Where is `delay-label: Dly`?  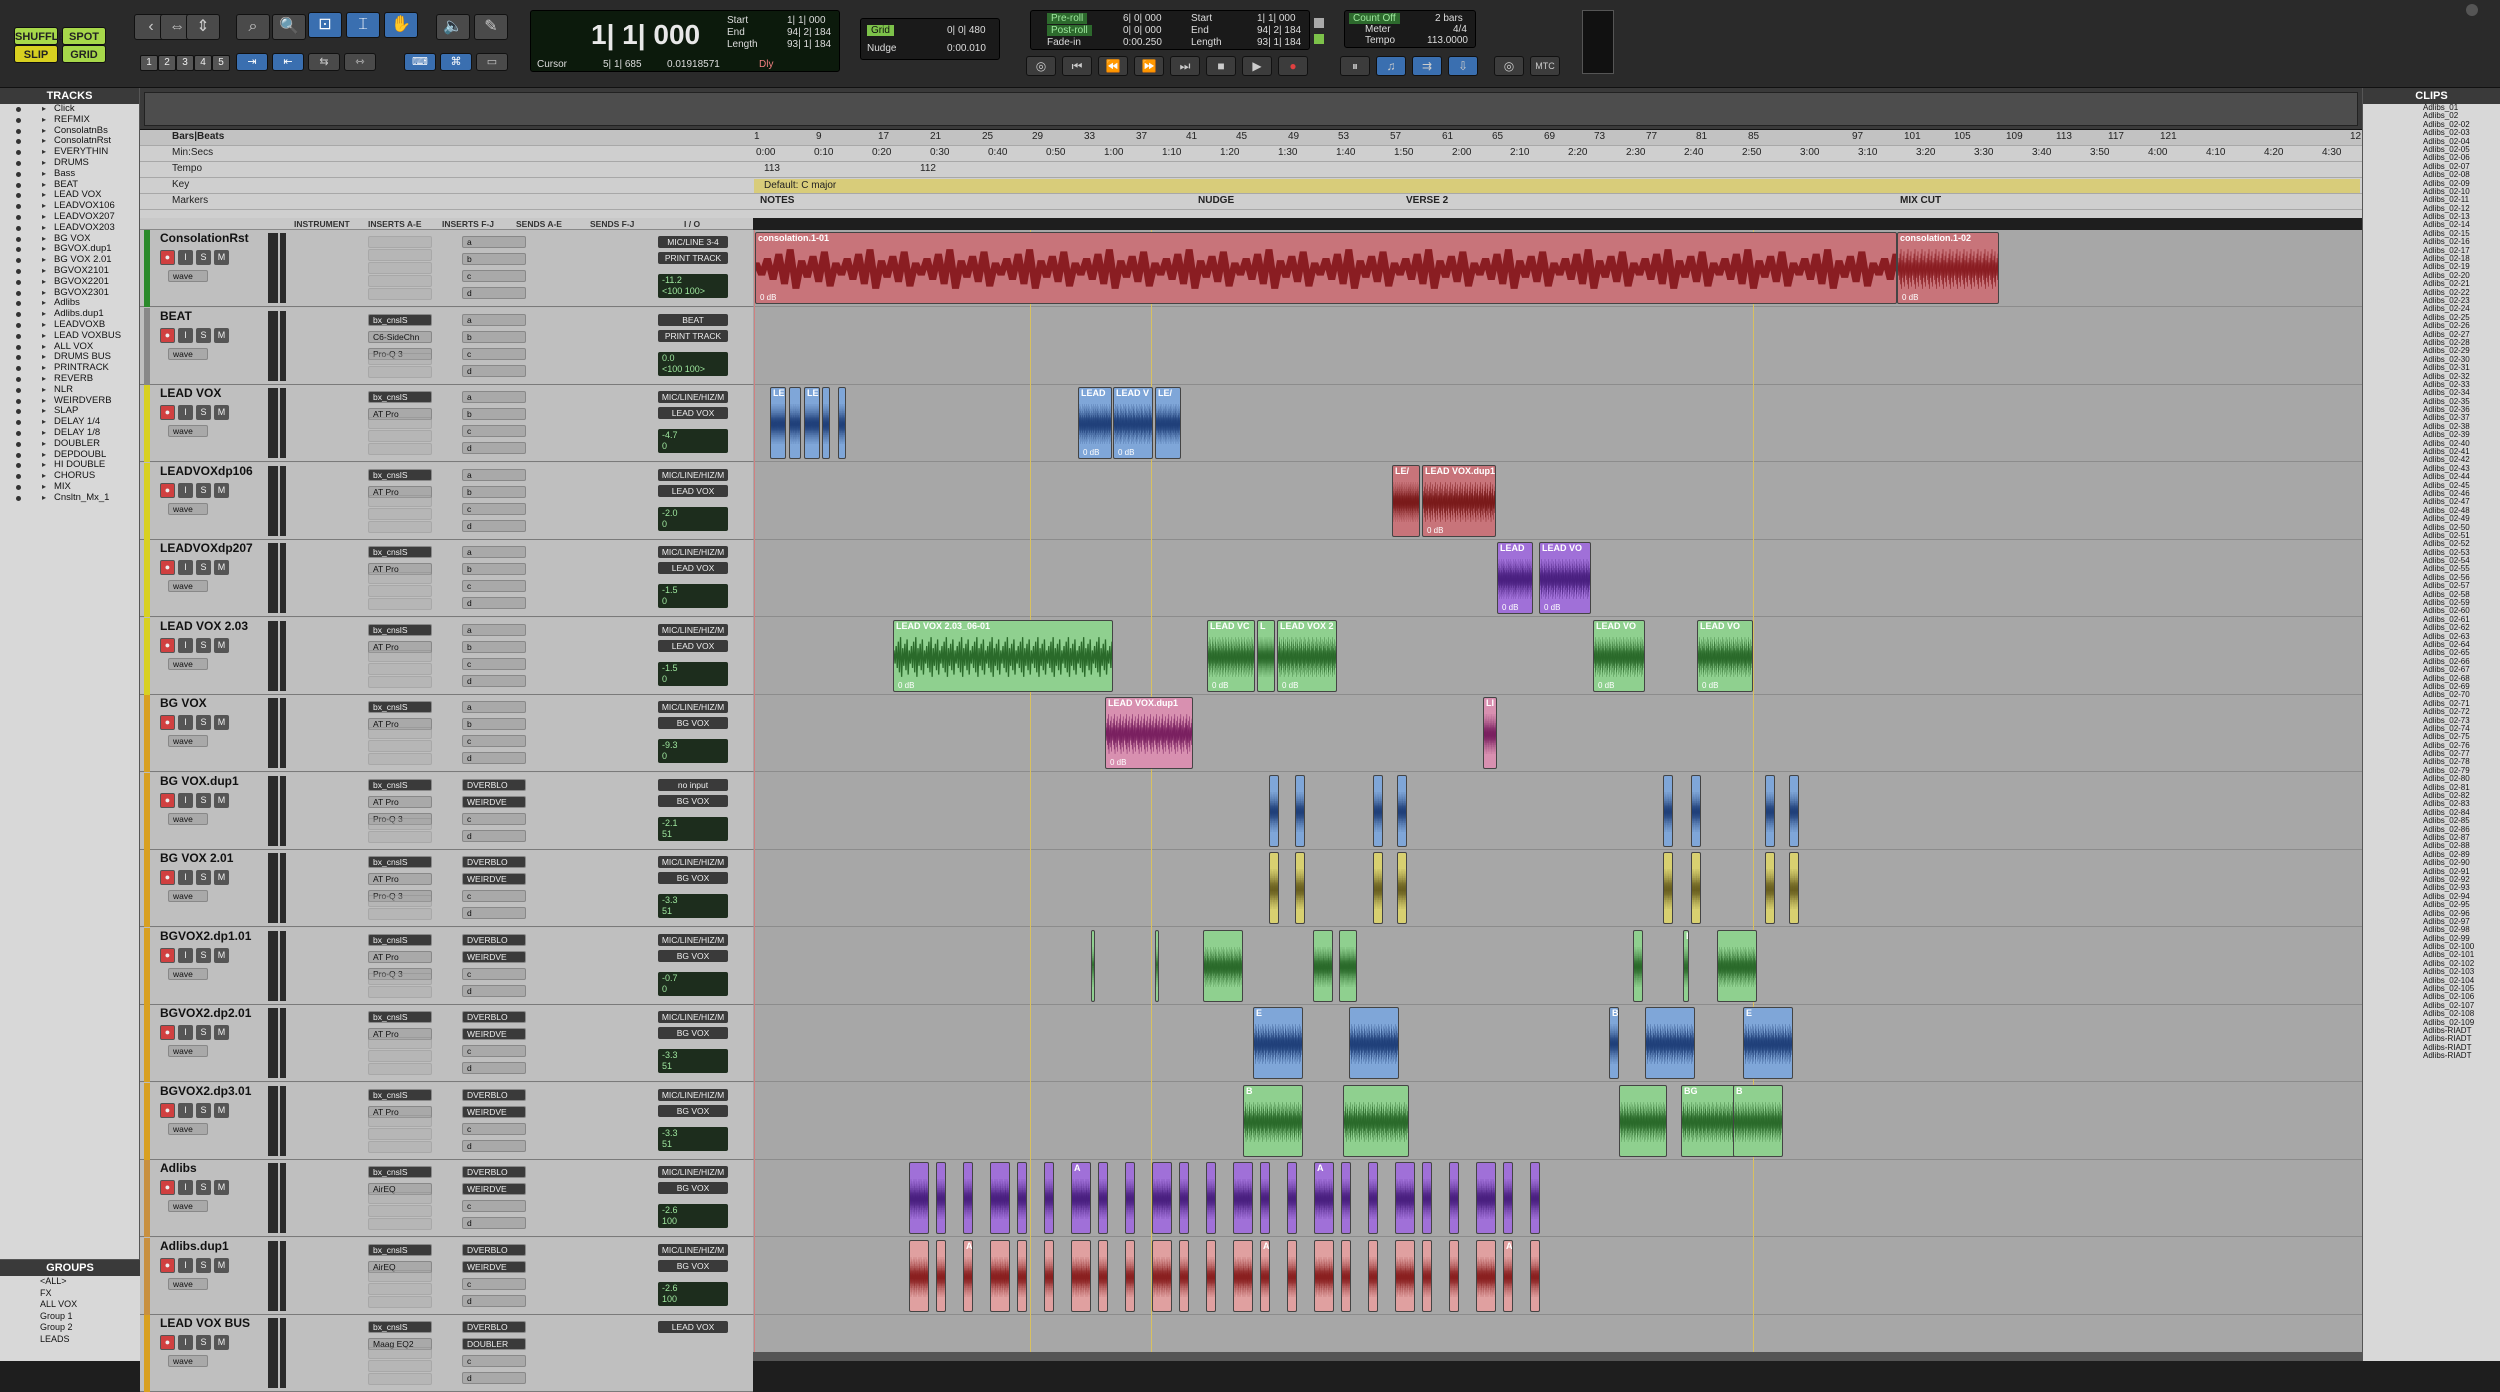 delay-label: Dly is located at coordinates (766, 64).